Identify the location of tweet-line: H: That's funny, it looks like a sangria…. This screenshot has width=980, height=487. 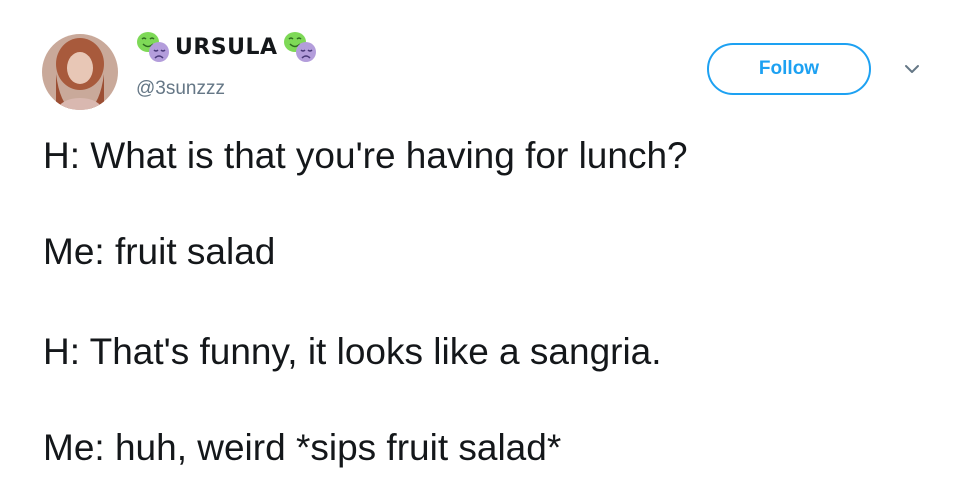
(352, 351).